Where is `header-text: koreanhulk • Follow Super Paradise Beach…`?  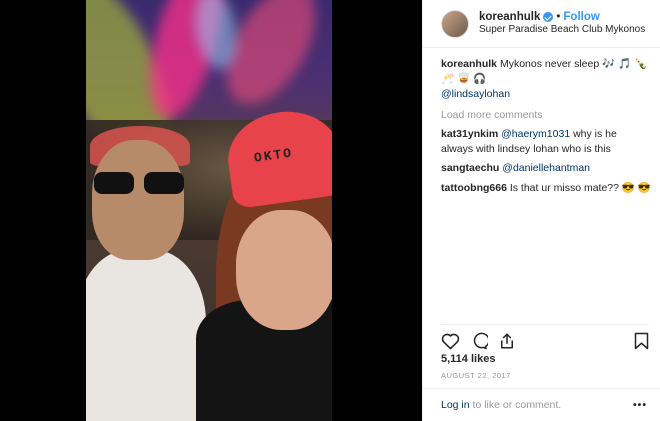 header-text: koreanhulk • Follow Super Paradise Beach… is located at coordinates (562, 23).